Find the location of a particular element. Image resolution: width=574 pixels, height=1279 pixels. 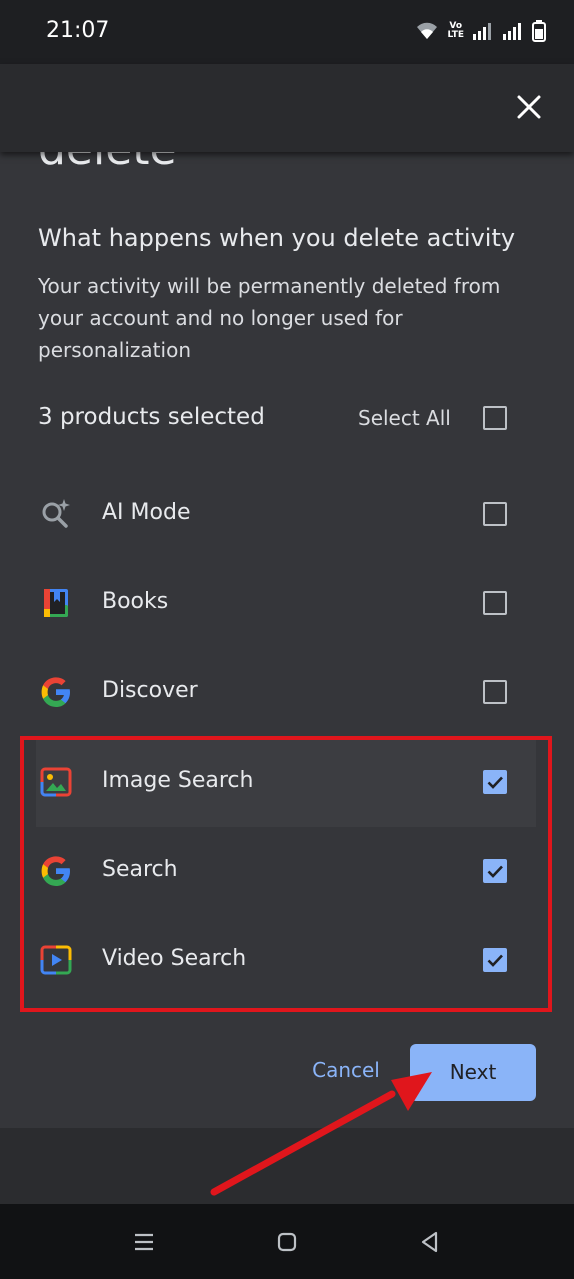

selected-count: 3 products selected is located at coordinates (151, 417).